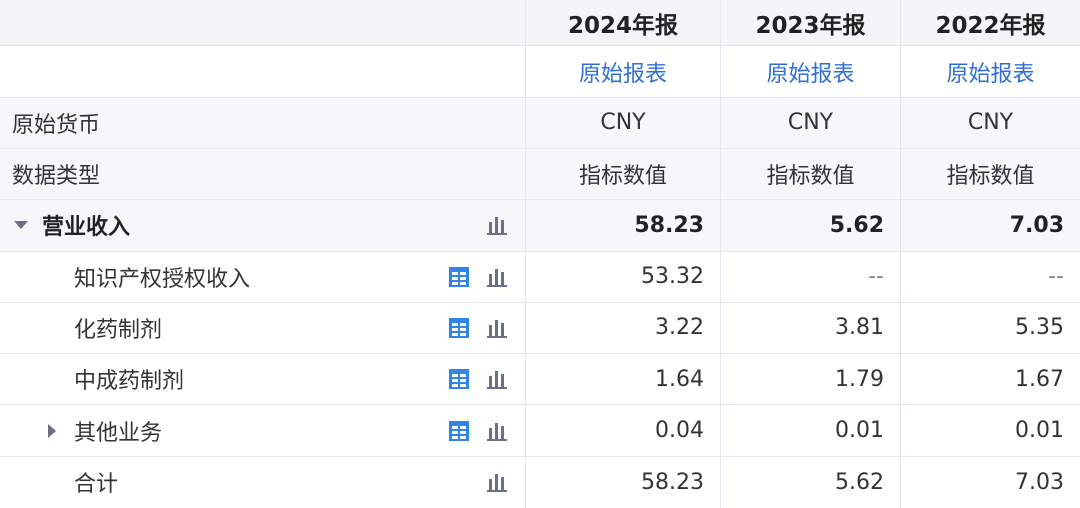  Describe the element at coordinates (52, 430) in the screenshot. I see `expand-caret-icon` at that location.